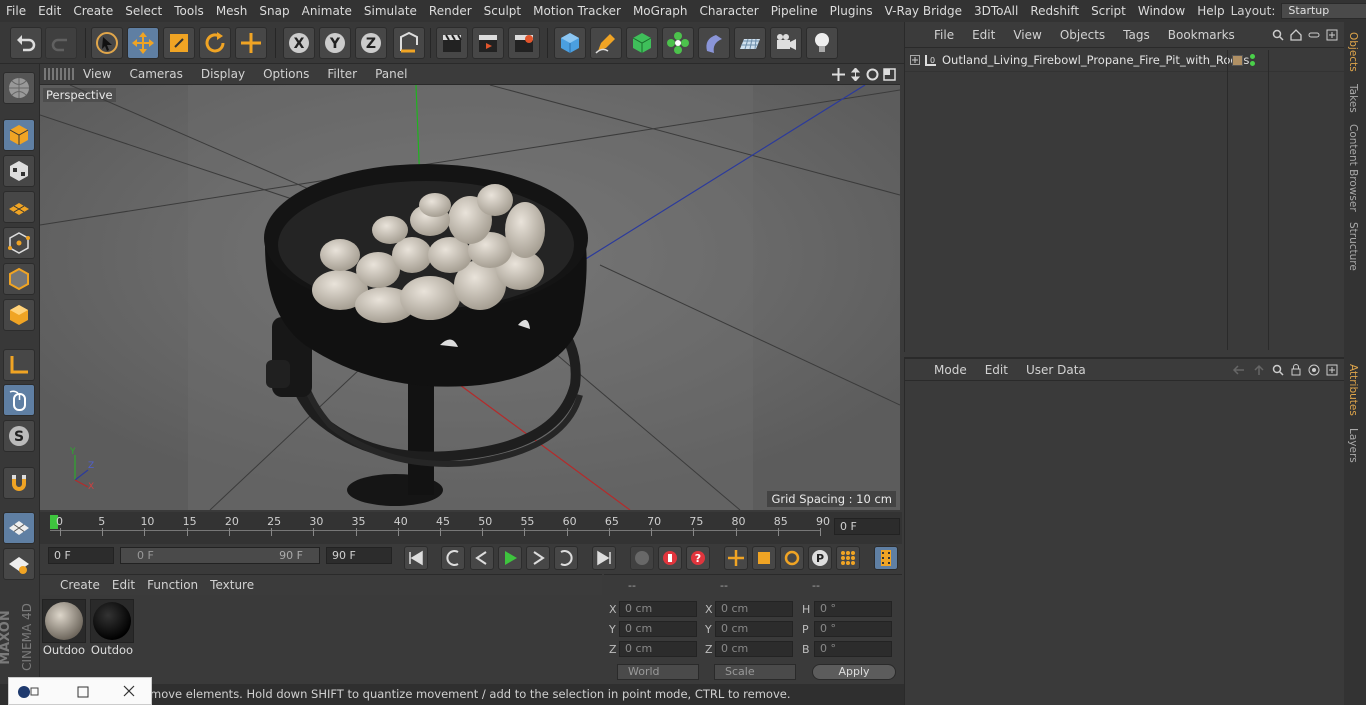 The image size is (1366, 705). I want to click on floor-button, so click(750, 43).